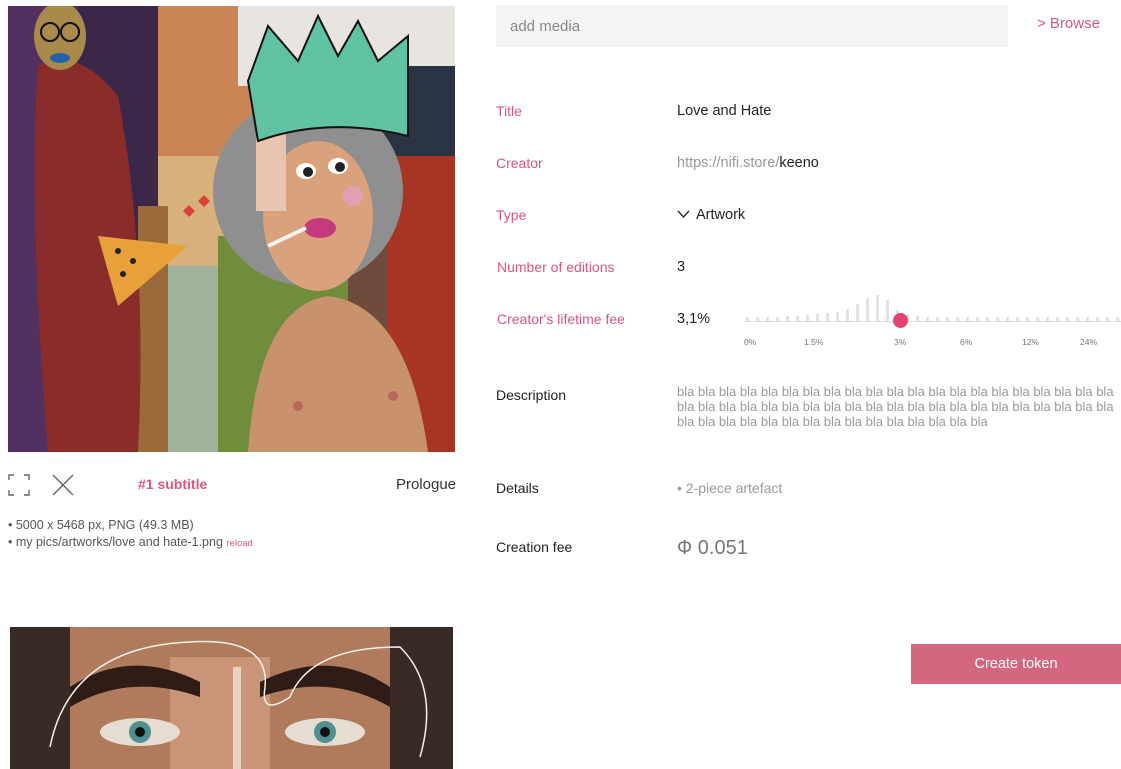  Describe the element at coordinates (101, 525) in the screenshot. I see `file-dimensions: • 5000 x 5468 px, PNG (49.3 MB)` at that location.